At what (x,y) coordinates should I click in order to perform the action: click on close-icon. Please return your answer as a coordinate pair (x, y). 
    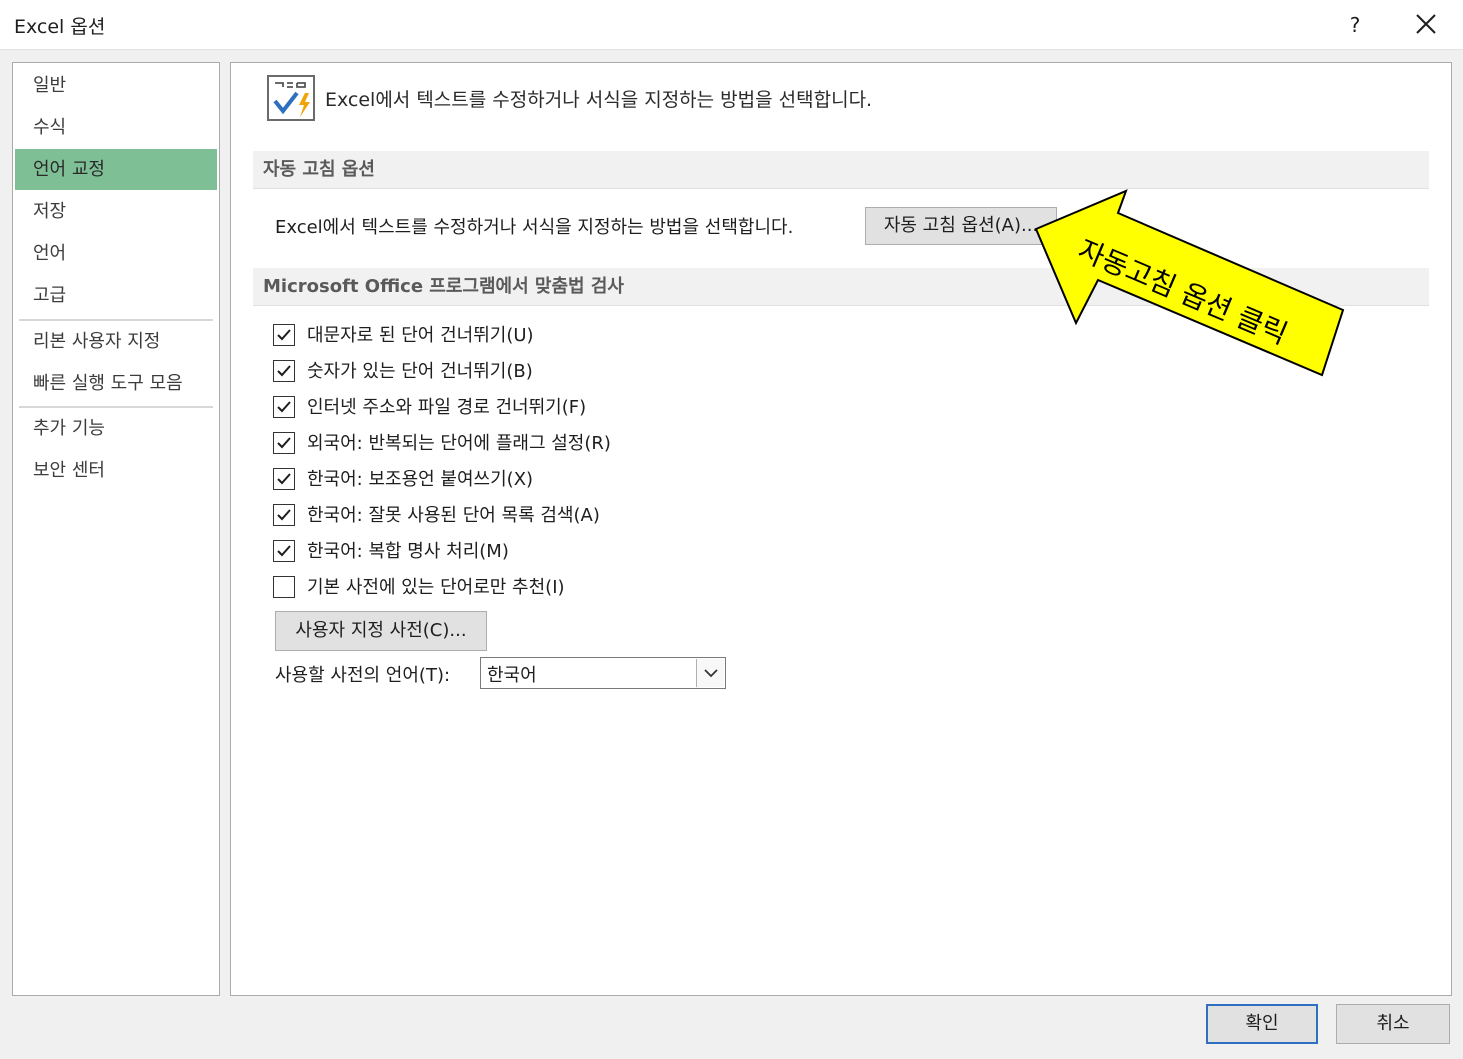
    Looking at the image, I should click on (1426, 24).